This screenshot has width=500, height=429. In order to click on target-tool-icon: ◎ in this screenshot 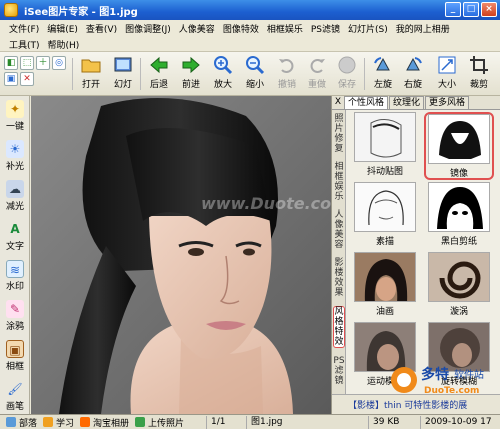, I will do `click(59, 63)`.